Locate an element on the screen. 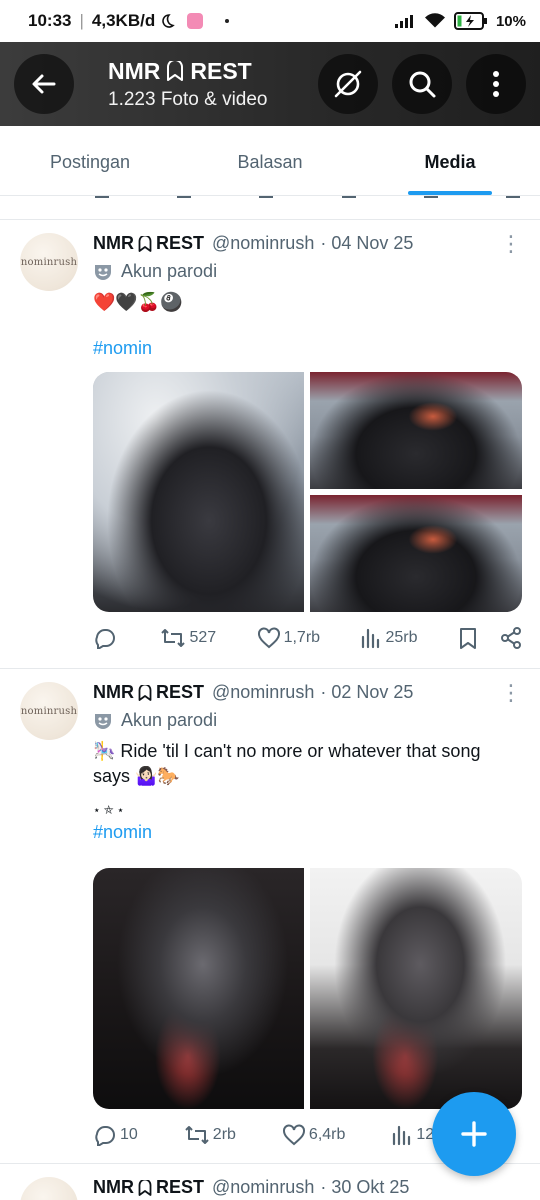 This screenshot has width=540, height=1200. share-icon is located at coordinates (511, 638).